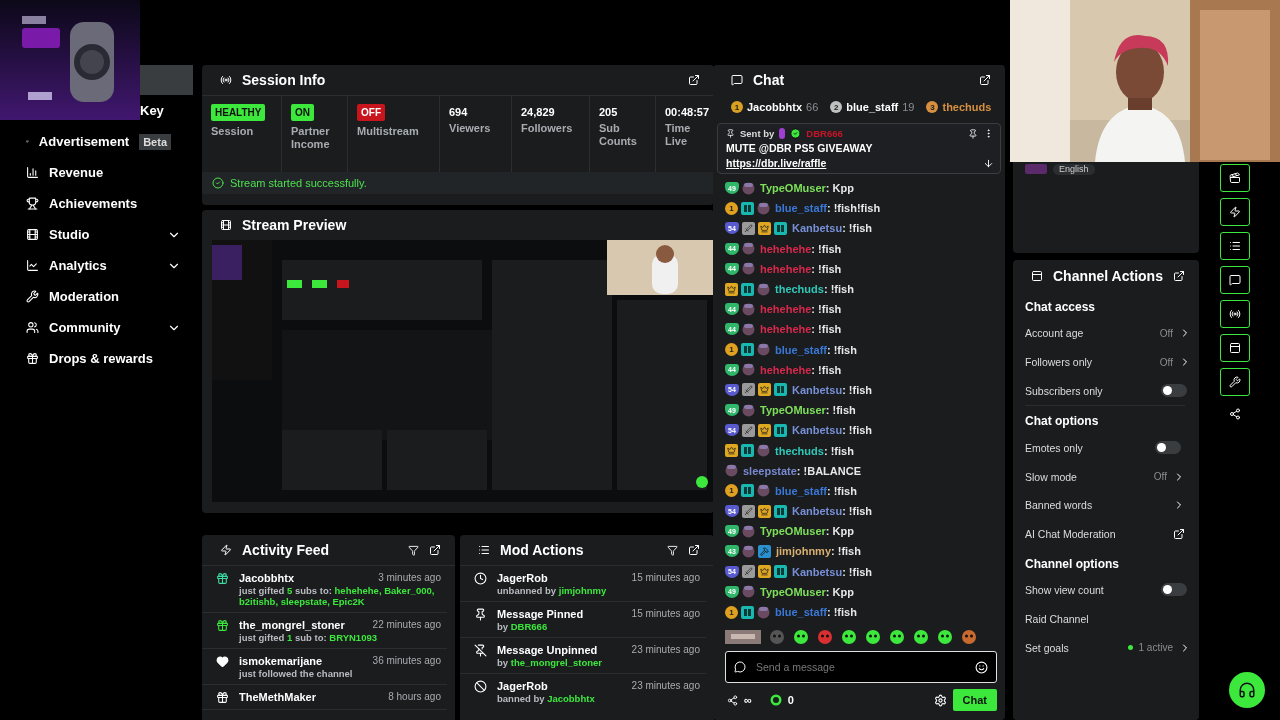 The image size is (1280, 720). I want to click on user-name: sleepstate, so click(770, 470).